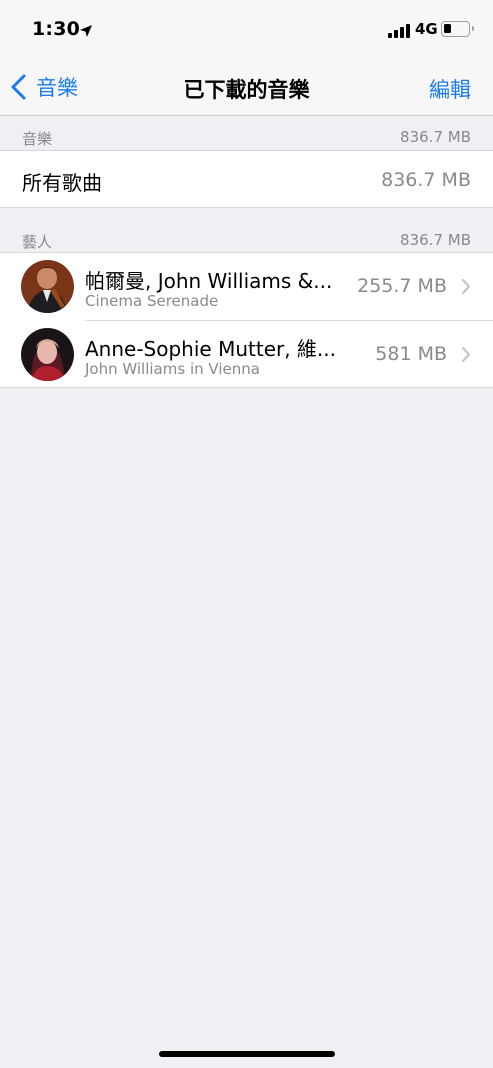  Describe the element at coordinates (246, 29) in the screenshot. I see `status-bar: 1:30 4G` at that location.